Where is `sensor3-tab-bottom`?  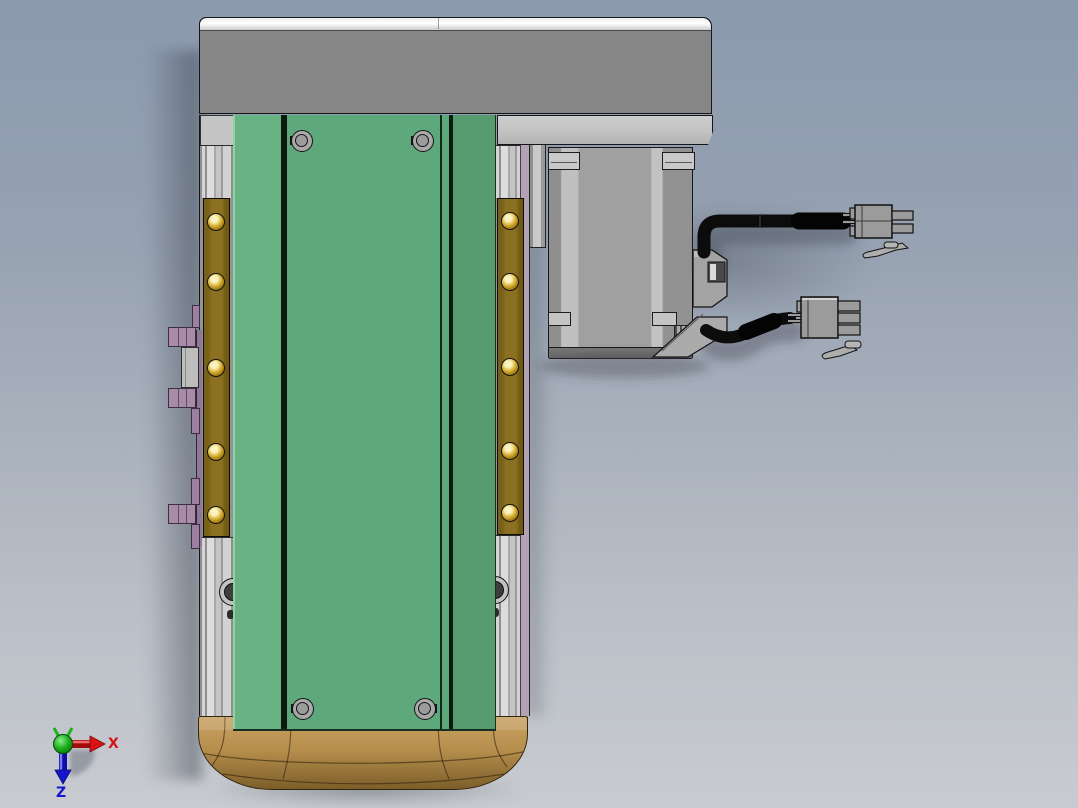 sensor3-tab-bottom is located at coordinates (195, 536).